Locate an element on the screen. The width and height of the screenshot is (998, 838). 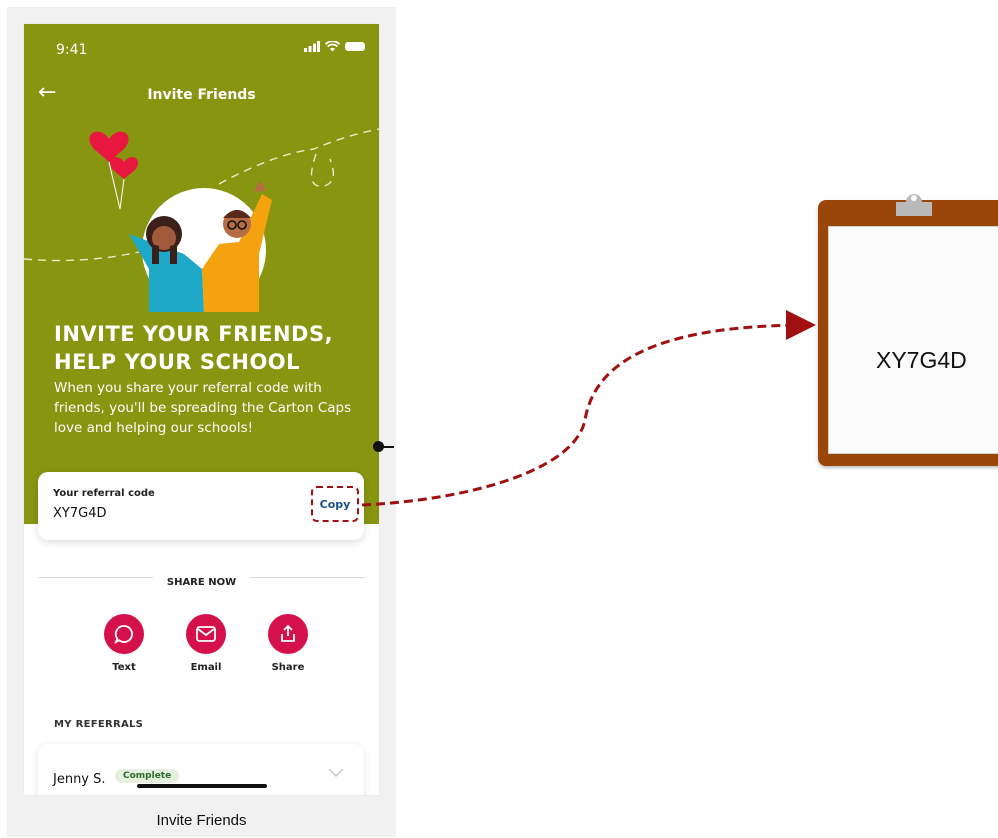
wifi-icon is located at coordinates (332, 46).